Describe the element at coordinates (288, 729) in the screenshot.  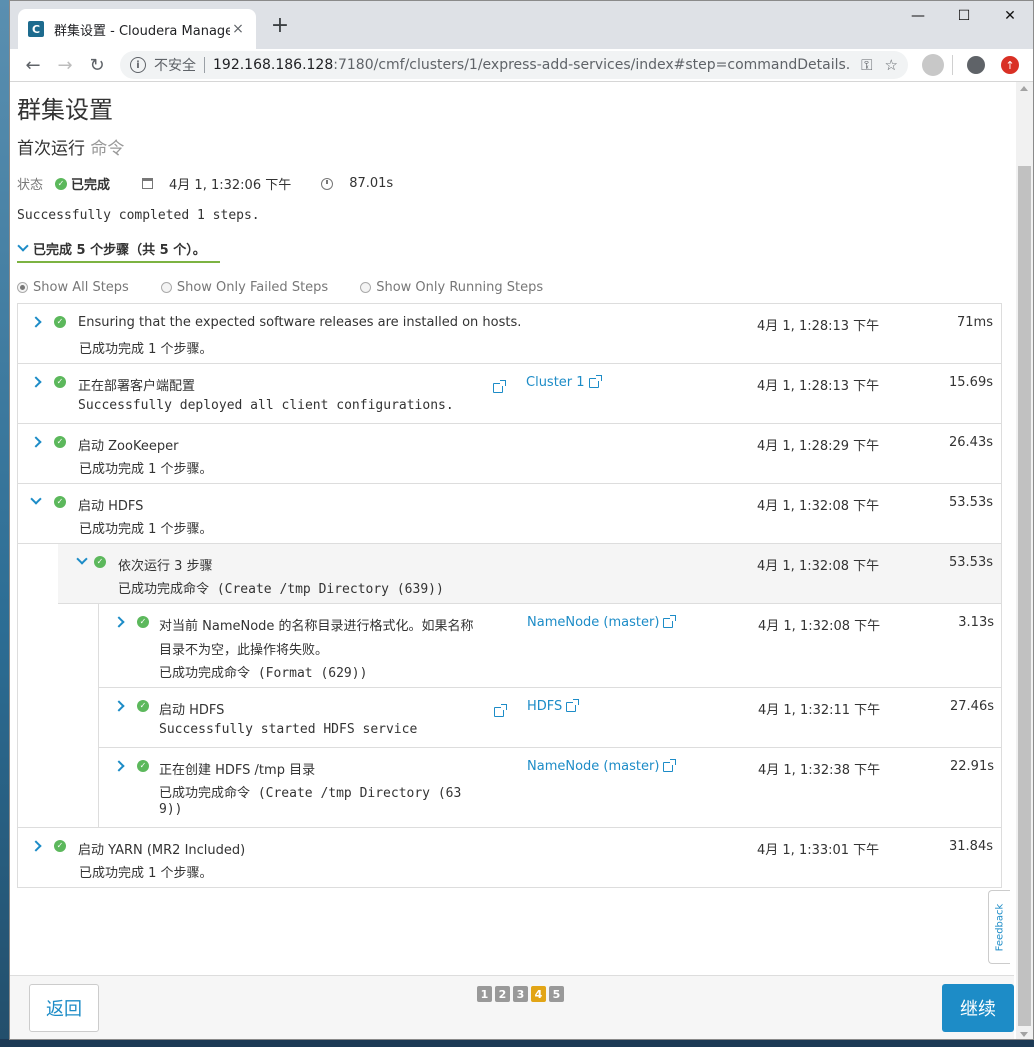
I see `step-status: Successfully started HDFS service` at that location.